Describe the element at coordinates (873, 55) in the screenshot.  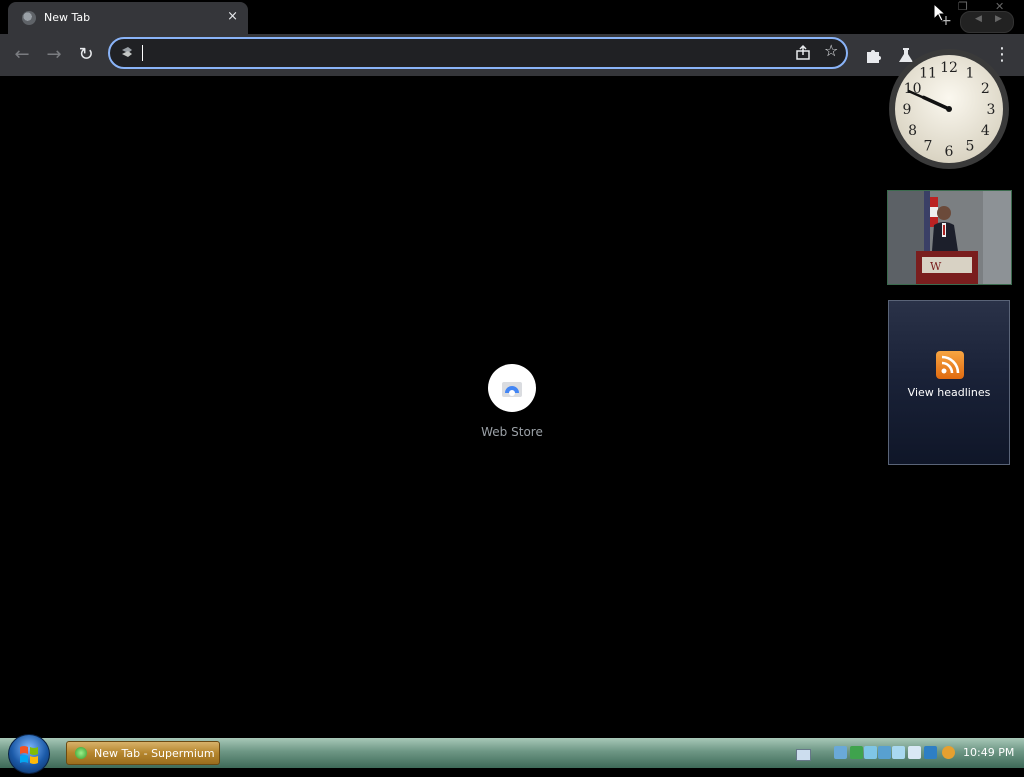
I see `extensions-puzzle-icon` at that location.